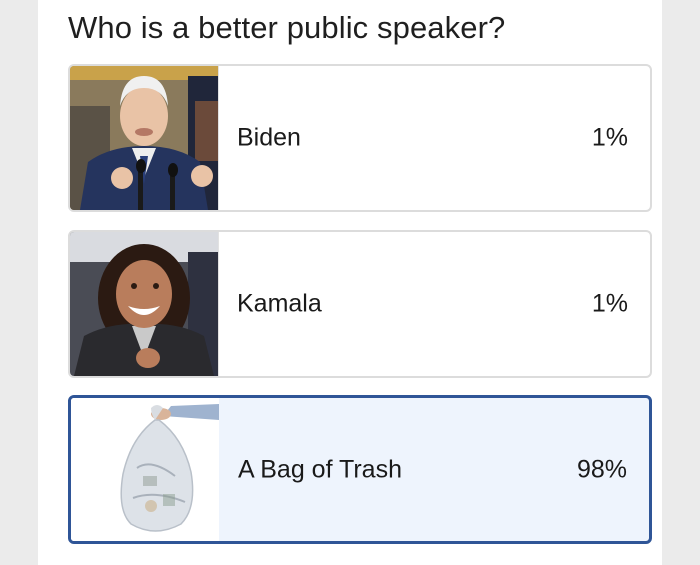 This screenshot has width=700, height=565. What do you see at coordinates (145, 469) in the screenshot?
I see `option-photo-trash-bag` at bounding box center [145, 469].